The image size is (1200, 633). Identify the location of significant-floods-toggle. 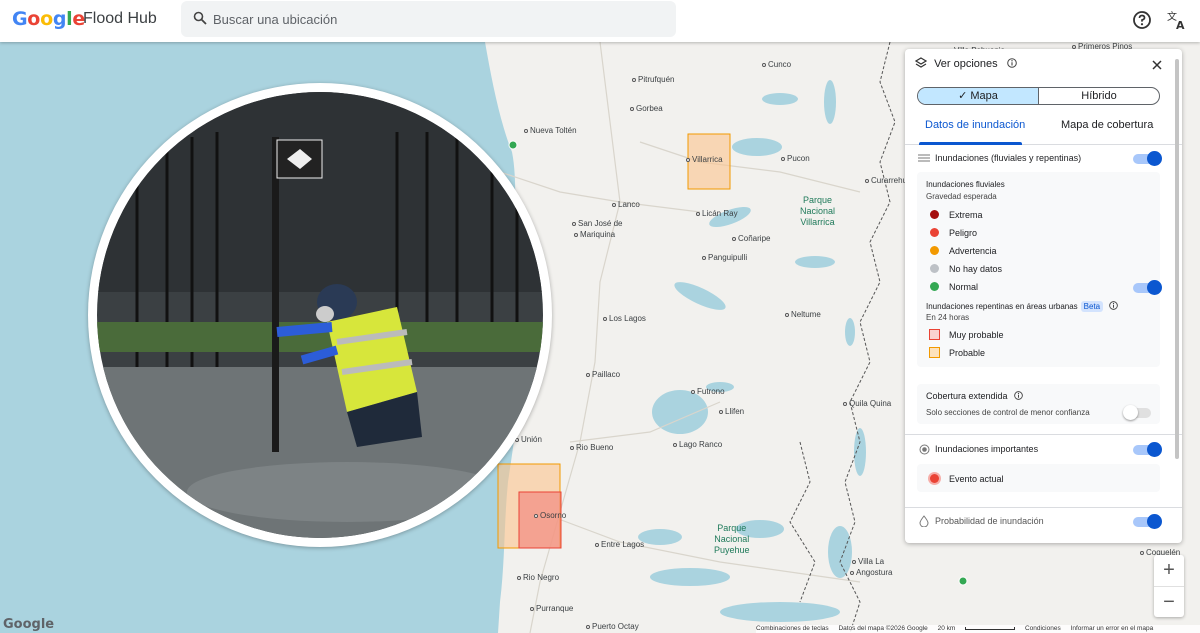
(1147, 449).